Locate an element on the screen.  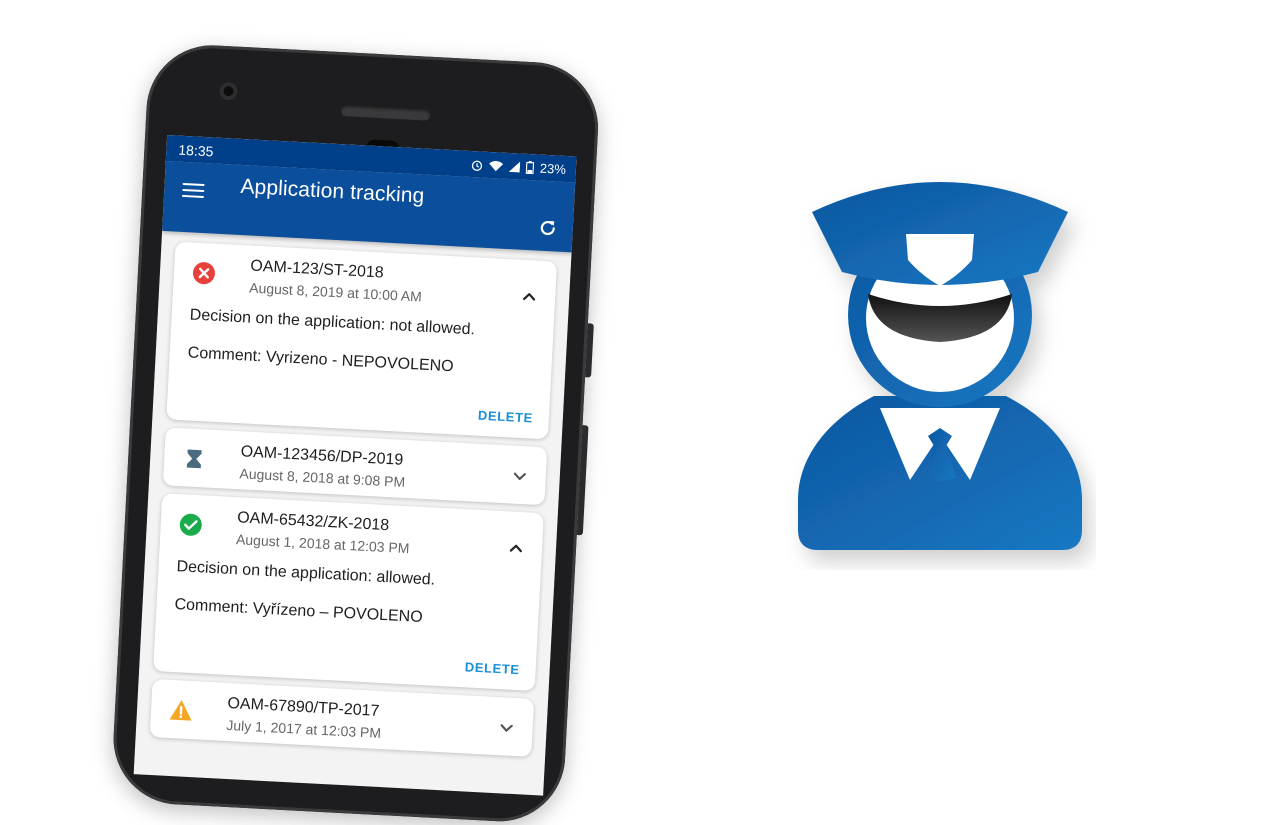
status-system-icons: 23% is located at coordinates (519, 167).